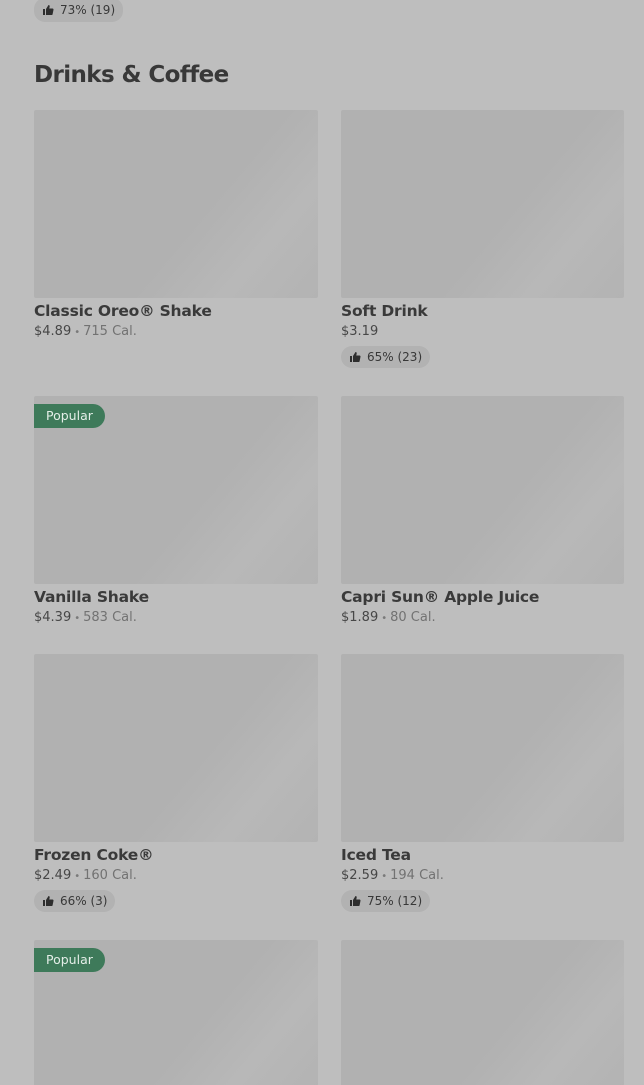  Describe the element at coordinates (482, 597) in the screenshot. I see `item-name: Capri Sun® Apple Juice` at that location.